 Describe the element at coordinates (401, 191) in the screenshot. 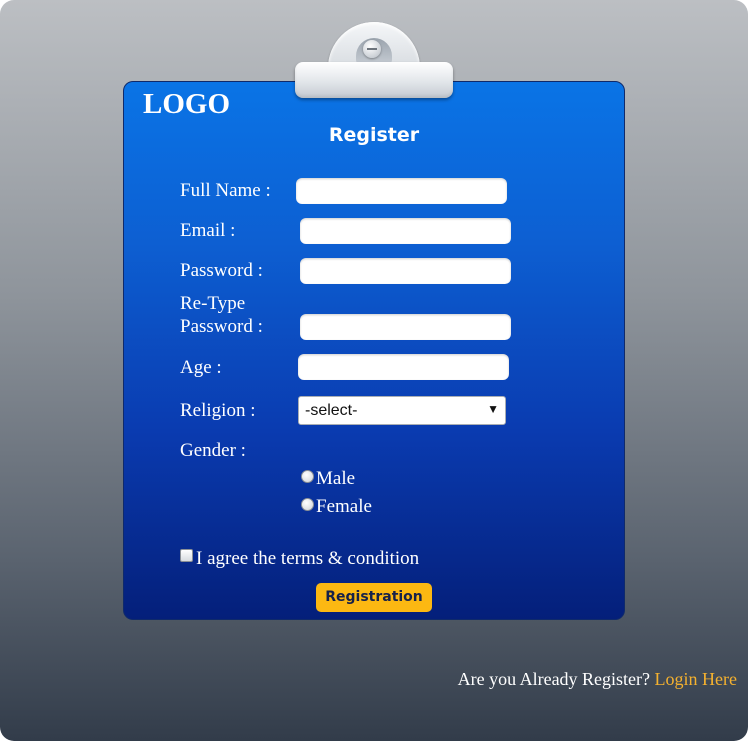

I see `full-name-input` at that location.